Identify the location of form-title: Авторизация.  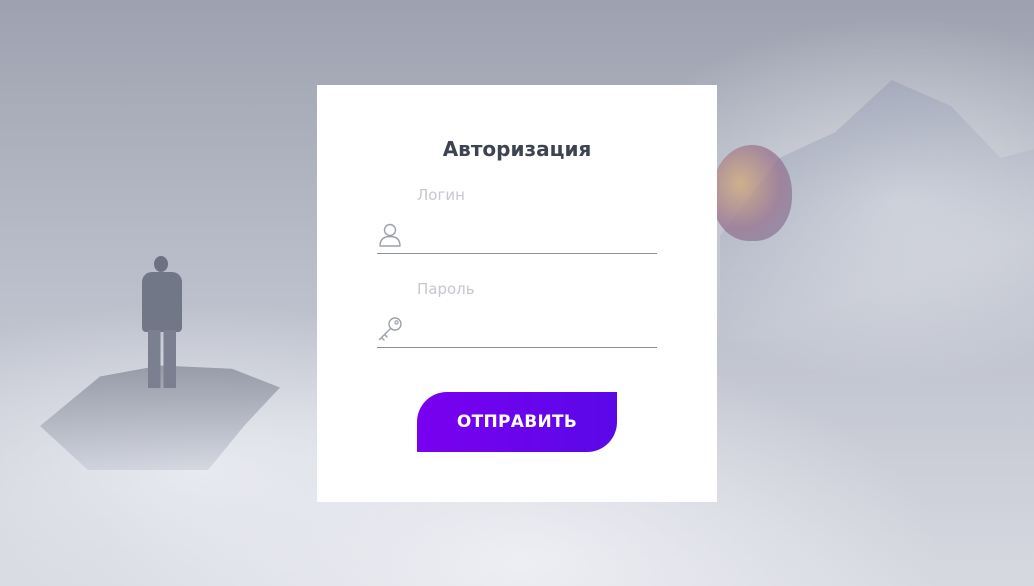
(517, 149).